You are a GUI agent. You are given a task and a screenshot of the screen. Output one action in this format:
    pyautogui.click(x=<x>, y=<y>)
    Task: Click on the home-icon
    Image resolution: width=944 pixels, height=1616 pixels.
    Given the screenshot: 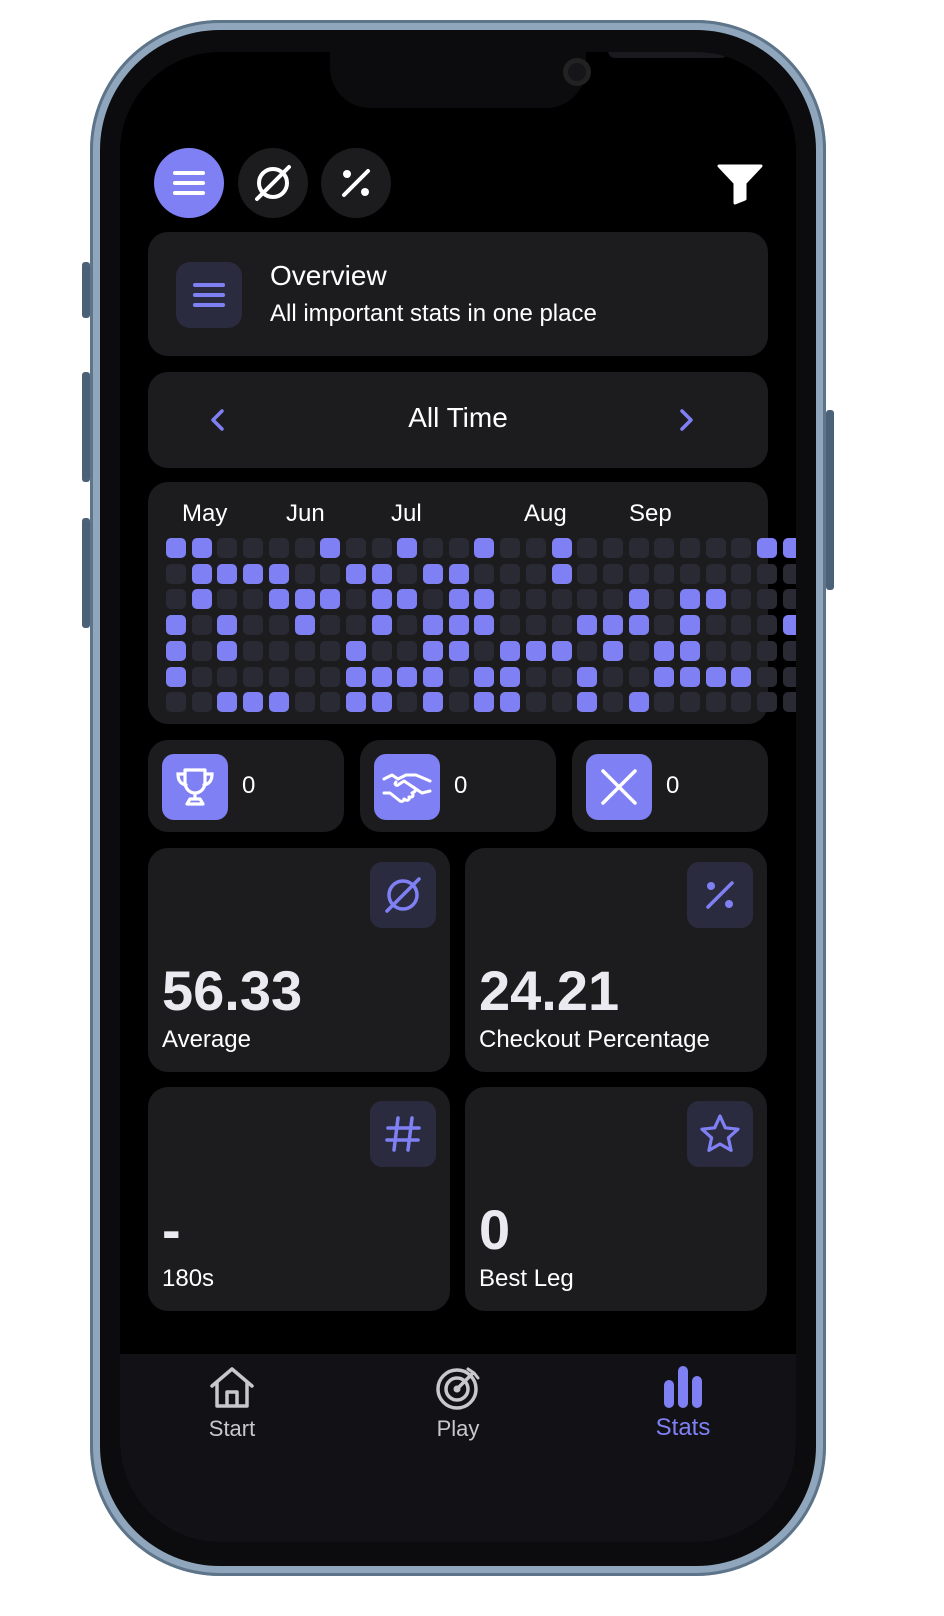 What is the action you would take?
    pyautogui.click(x=232, y=1387)
    